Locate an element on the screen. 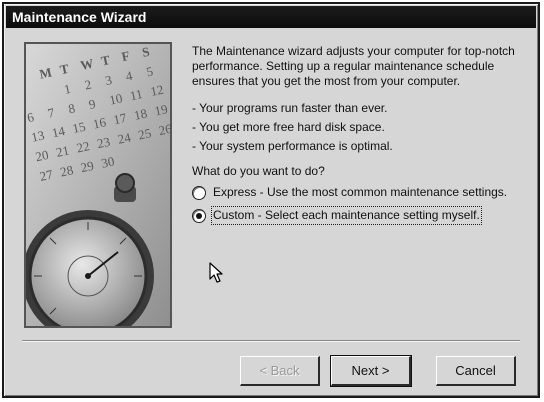 This screenshot has width=544, height=402. button-separator is located at coordinates (271, 341).